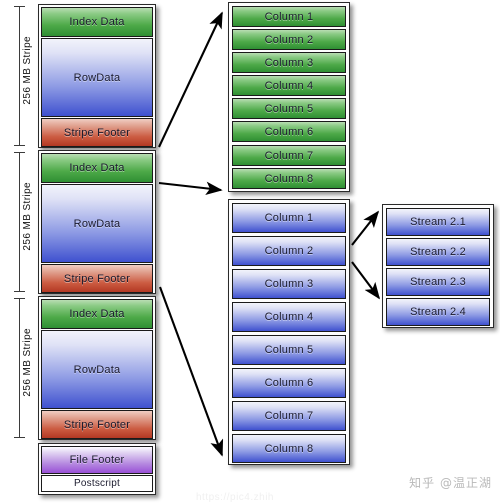 This screenshot has height=503, width=500. I want to click on stripe-2-index-data: Index Data, so click(97, 168).